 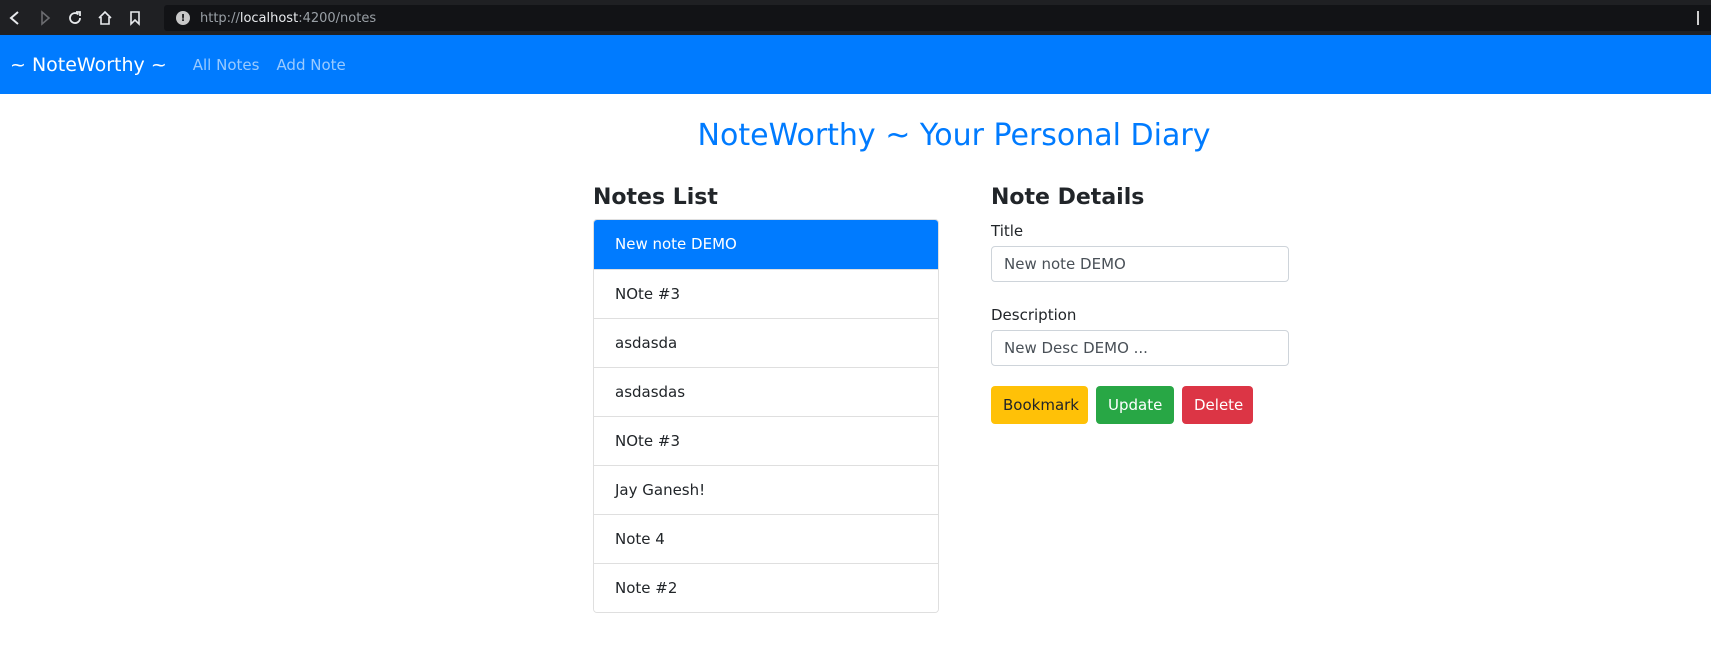 What do you see at coordinates (45, 18) in the screenshot?
I see `forward-icon` at bounding box center [45, 18].